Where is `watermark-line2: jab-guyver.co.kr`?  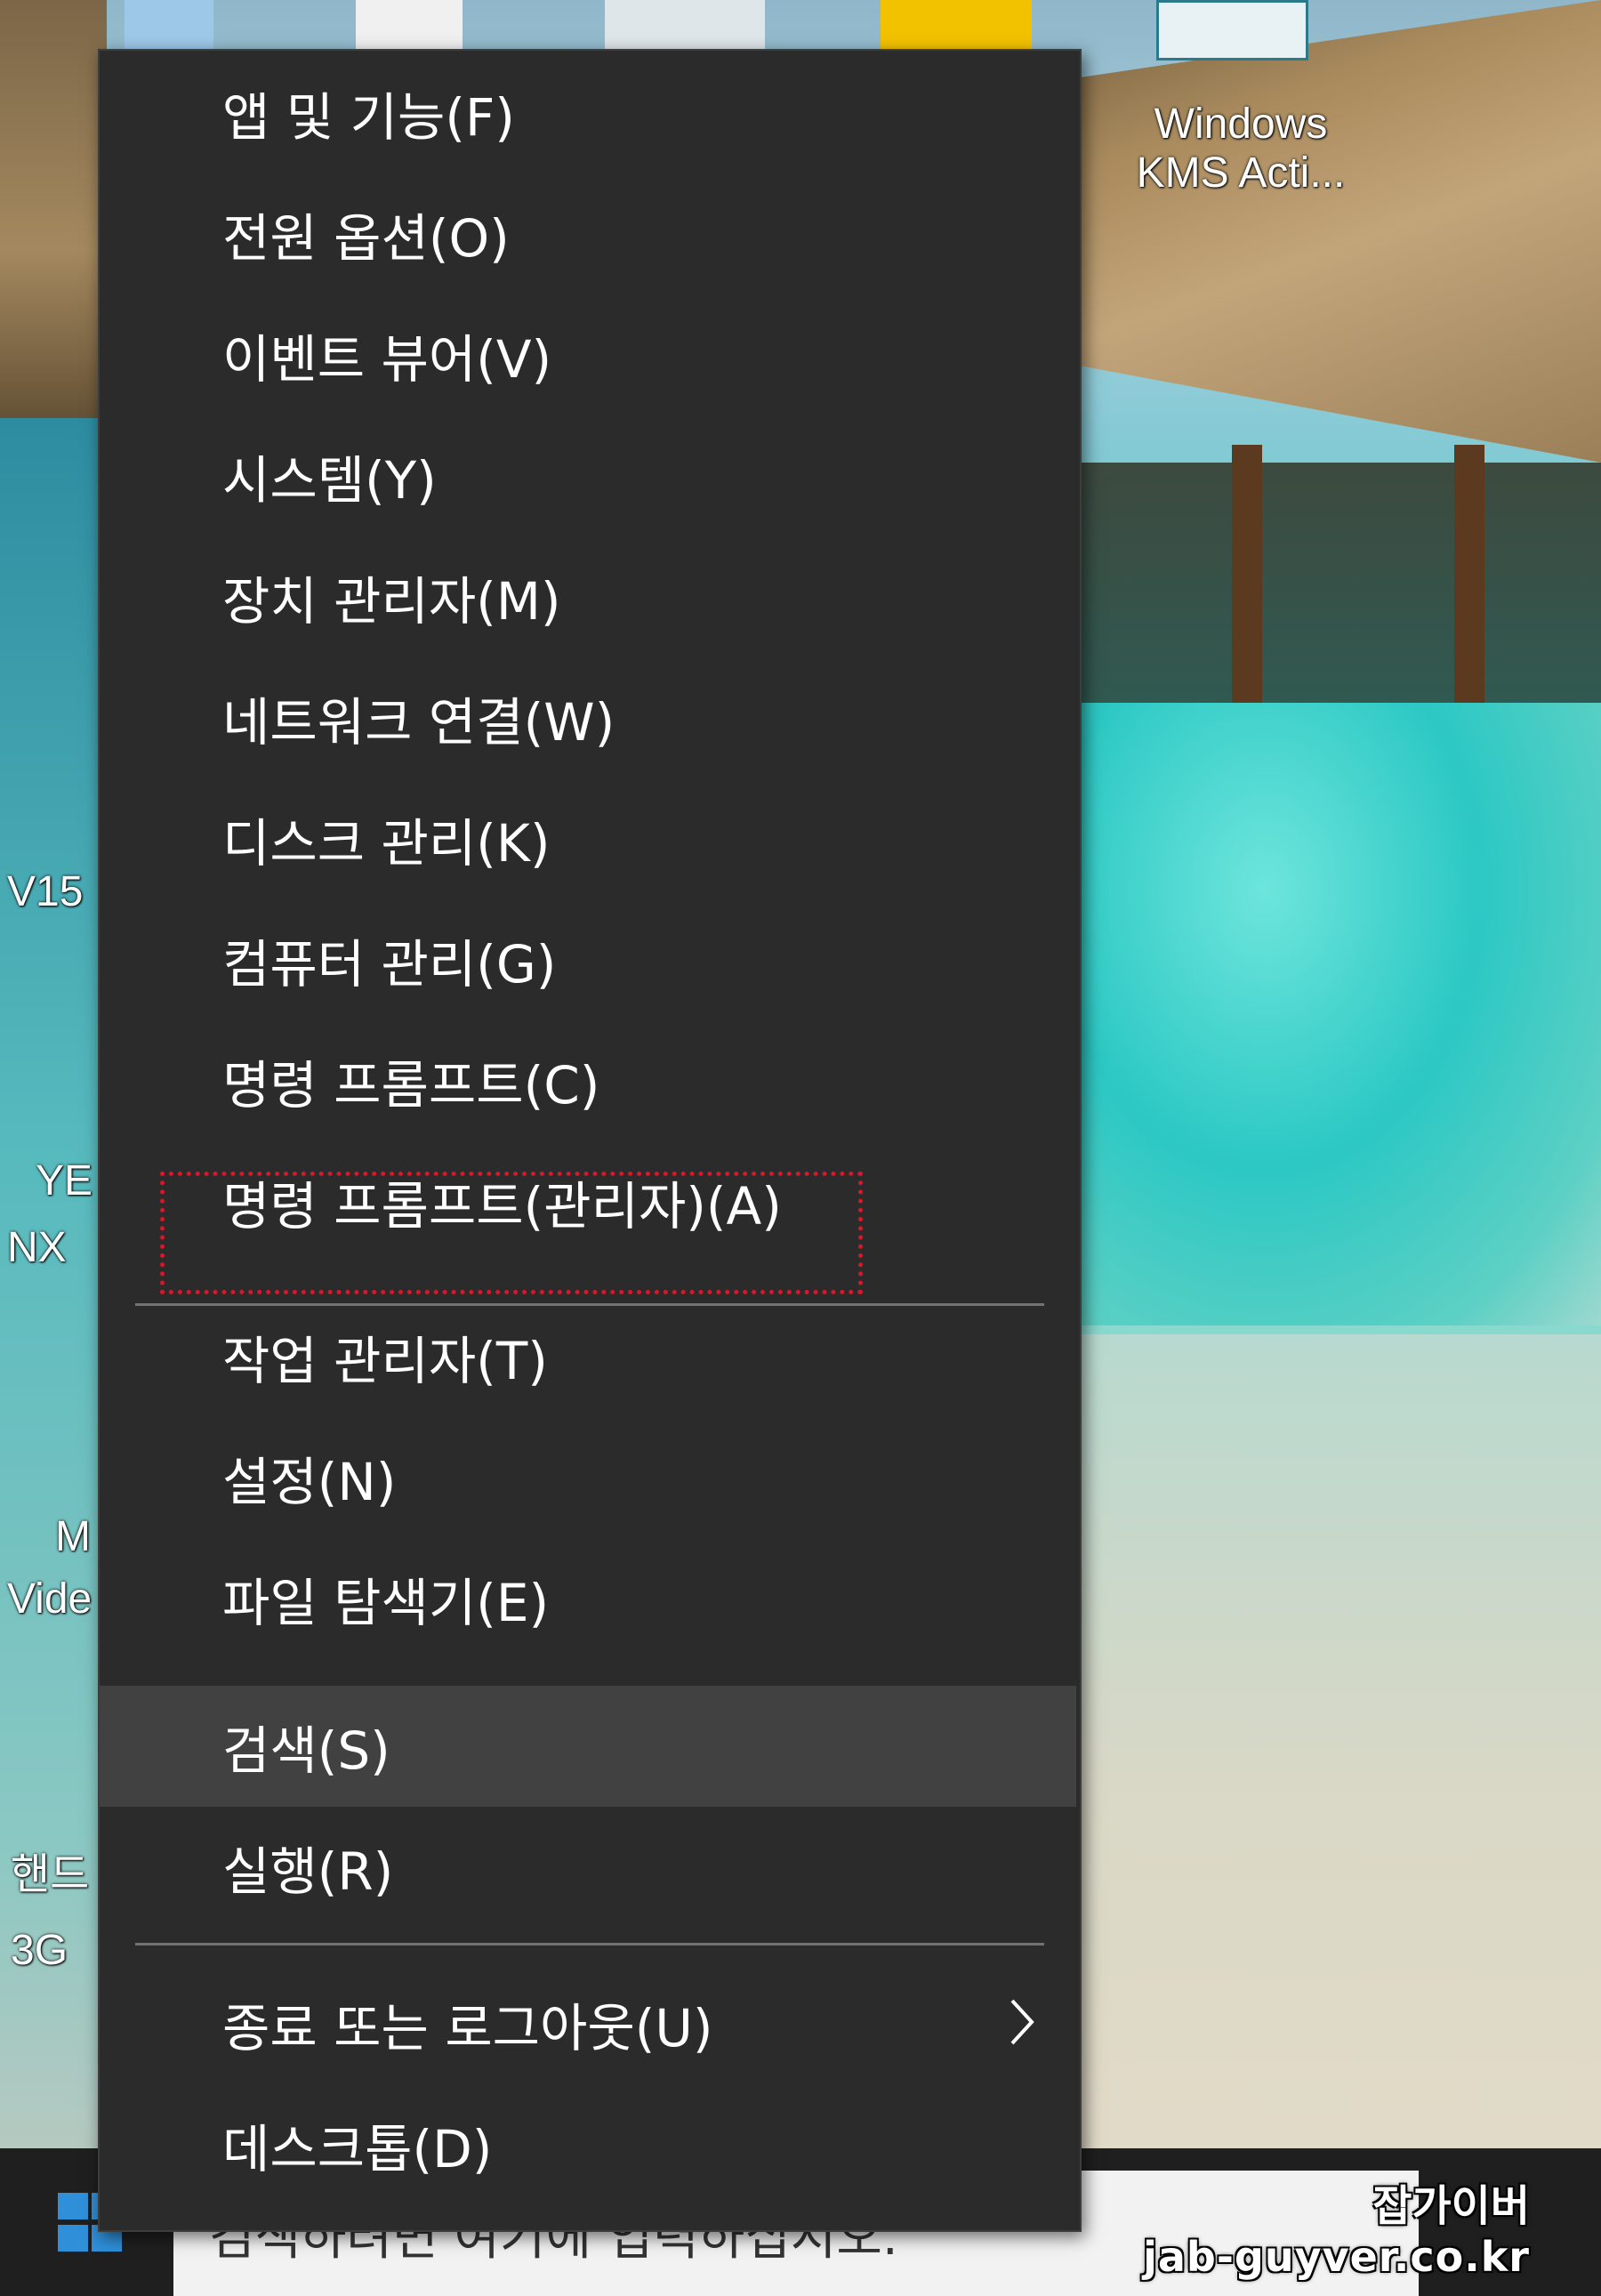
watermark-line2: jab-guyver.co.kr is located at coordinates (1336, 2257).